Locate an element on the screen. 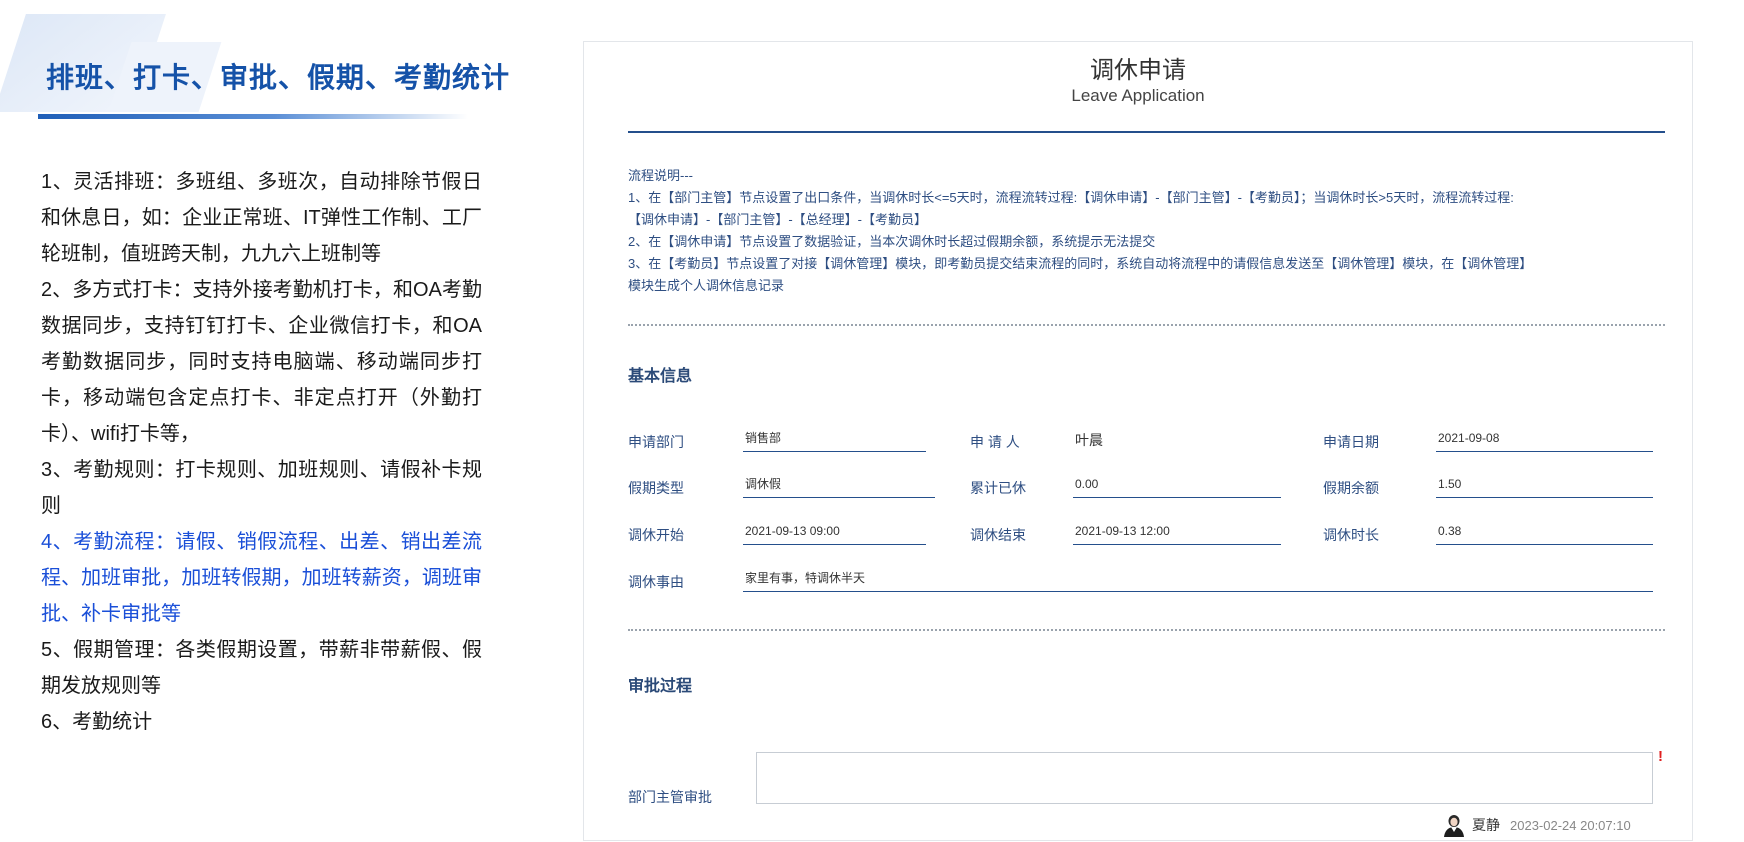 The height and width of the screenshot is (842, 1744). dept-manager-approval-input is located at coordinates (1204, 778).